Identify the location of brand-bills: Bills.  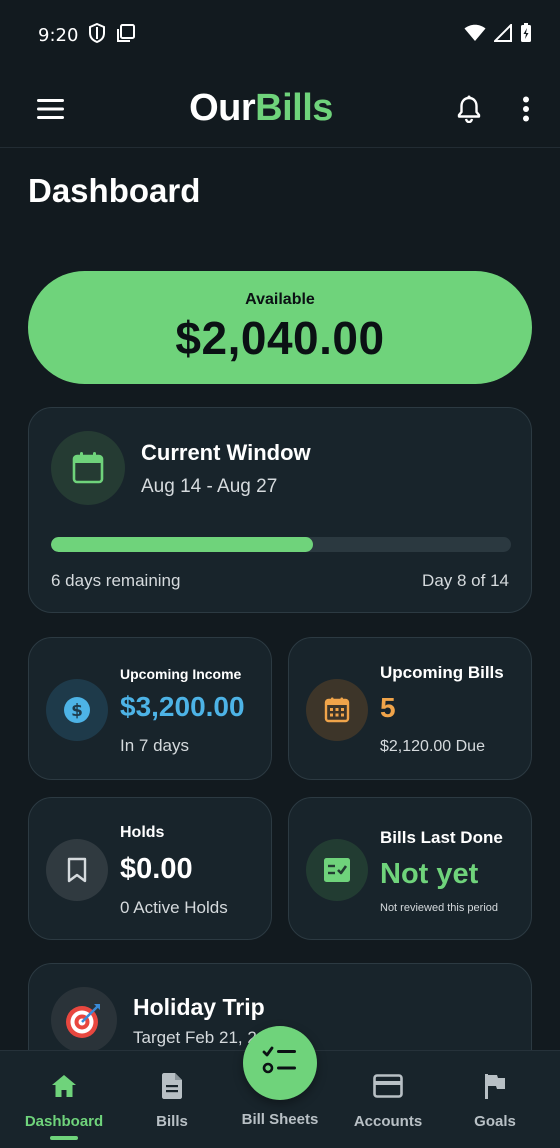
(294, 108).